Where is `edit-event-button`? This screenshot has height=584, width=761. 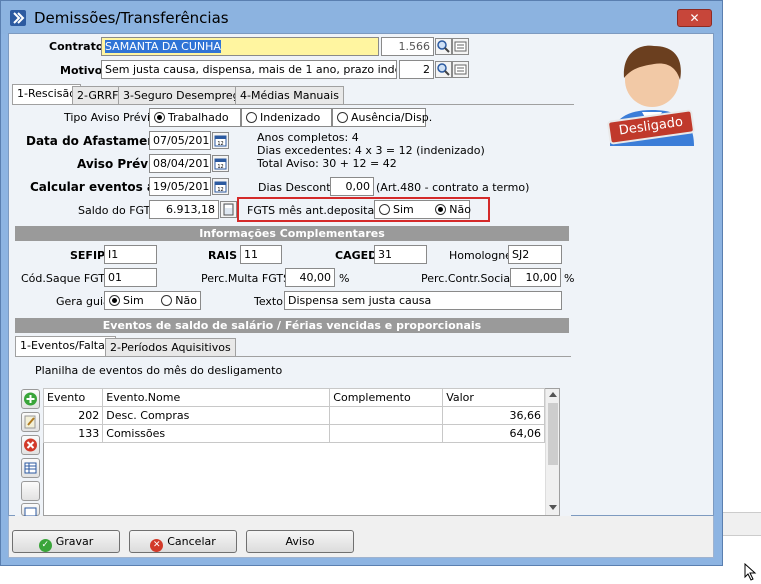
edit-event-button is located at coordinates (30, 422).